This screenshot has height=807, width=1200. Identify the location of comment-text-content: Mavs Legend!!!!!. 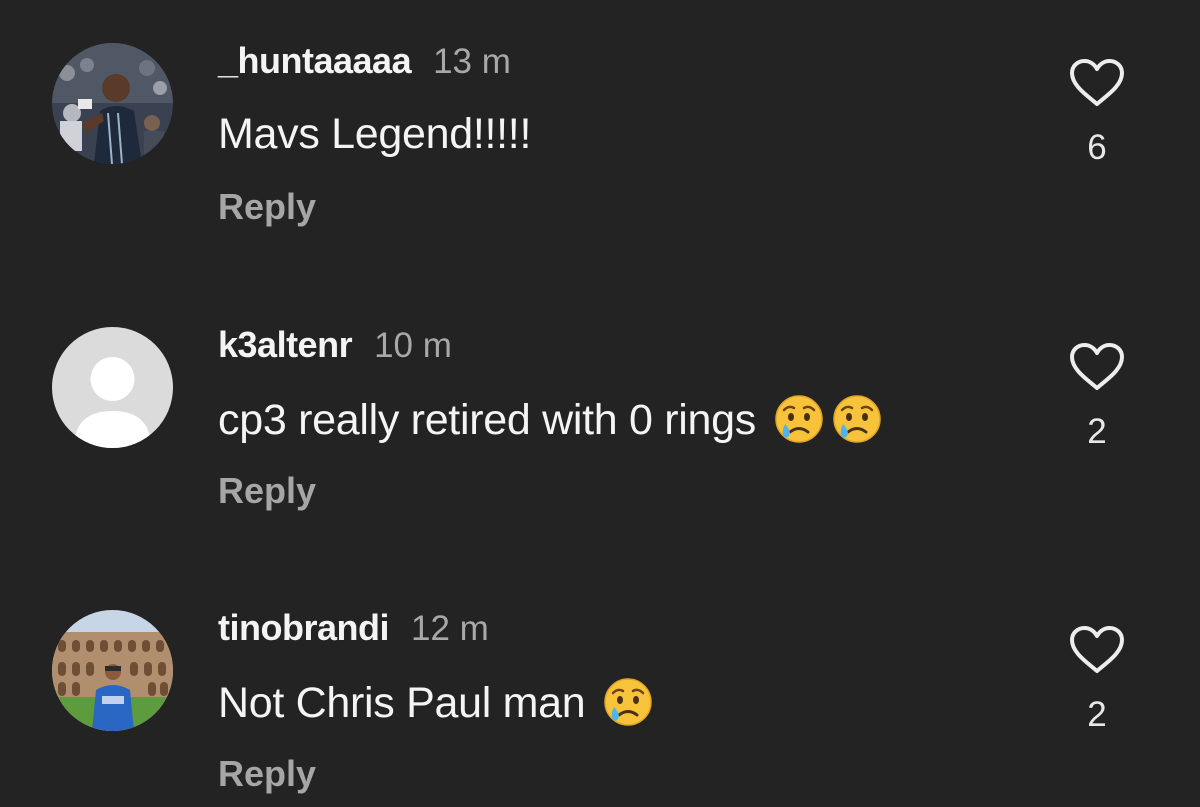
(375, 134).